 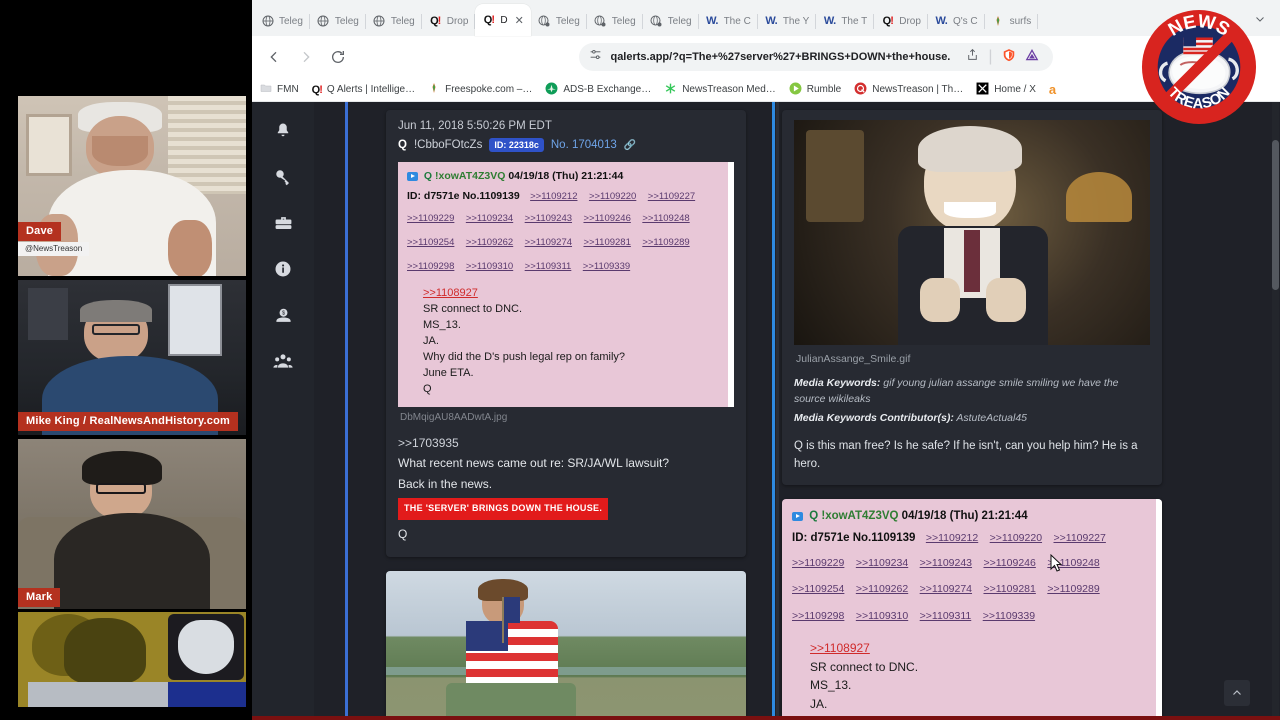 I want to click on close-icon: ✕, so click(x=519, y=20).